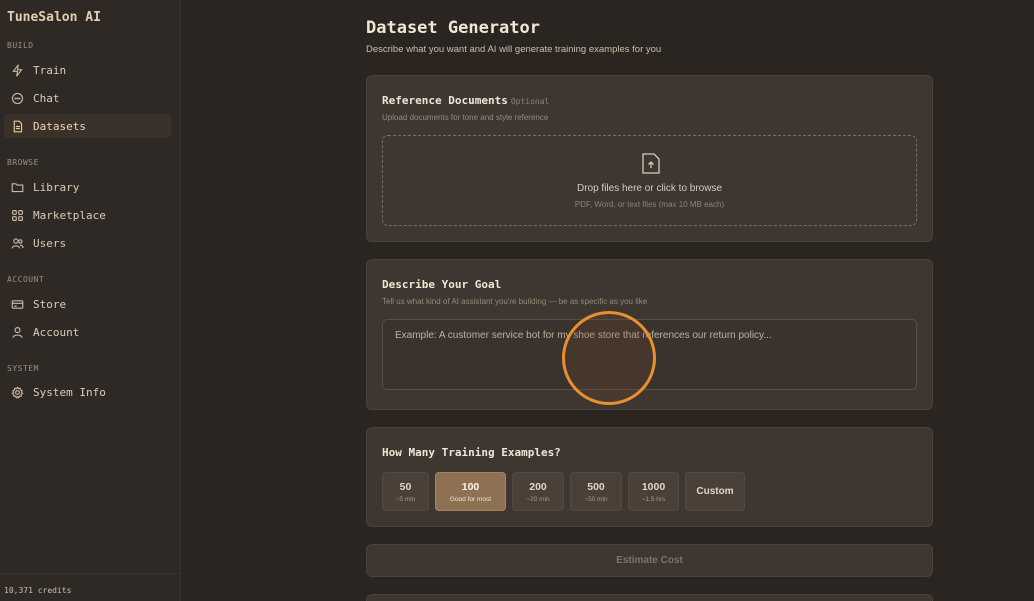 The width and height of the screenshot is (1034, 601). I want to click on users-icon, so click(17, 243).